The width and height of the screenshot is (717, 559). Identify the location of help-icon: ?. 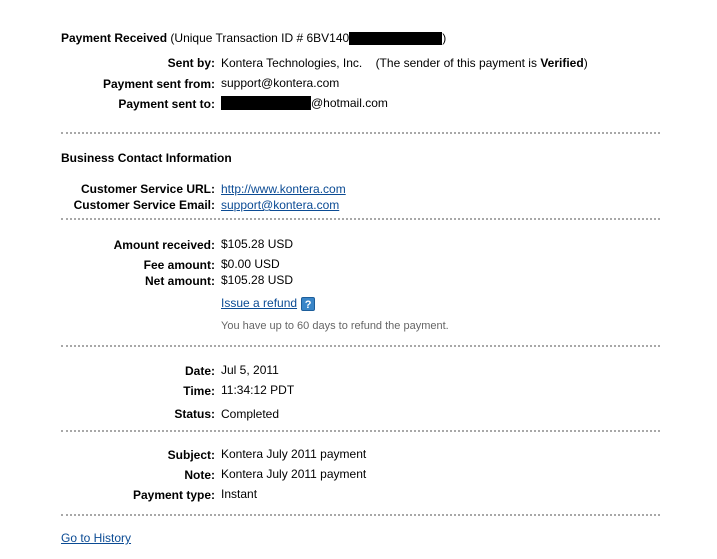
(308, 303).